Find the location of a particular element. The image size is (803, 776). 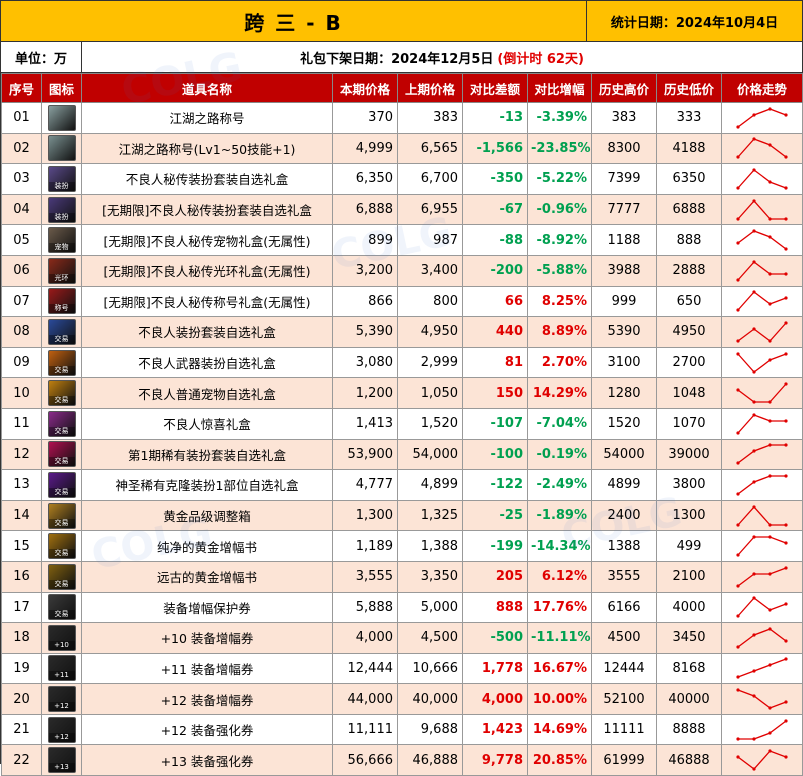

item-name: 江湖之路称号 is located at coordinates (207, 118).